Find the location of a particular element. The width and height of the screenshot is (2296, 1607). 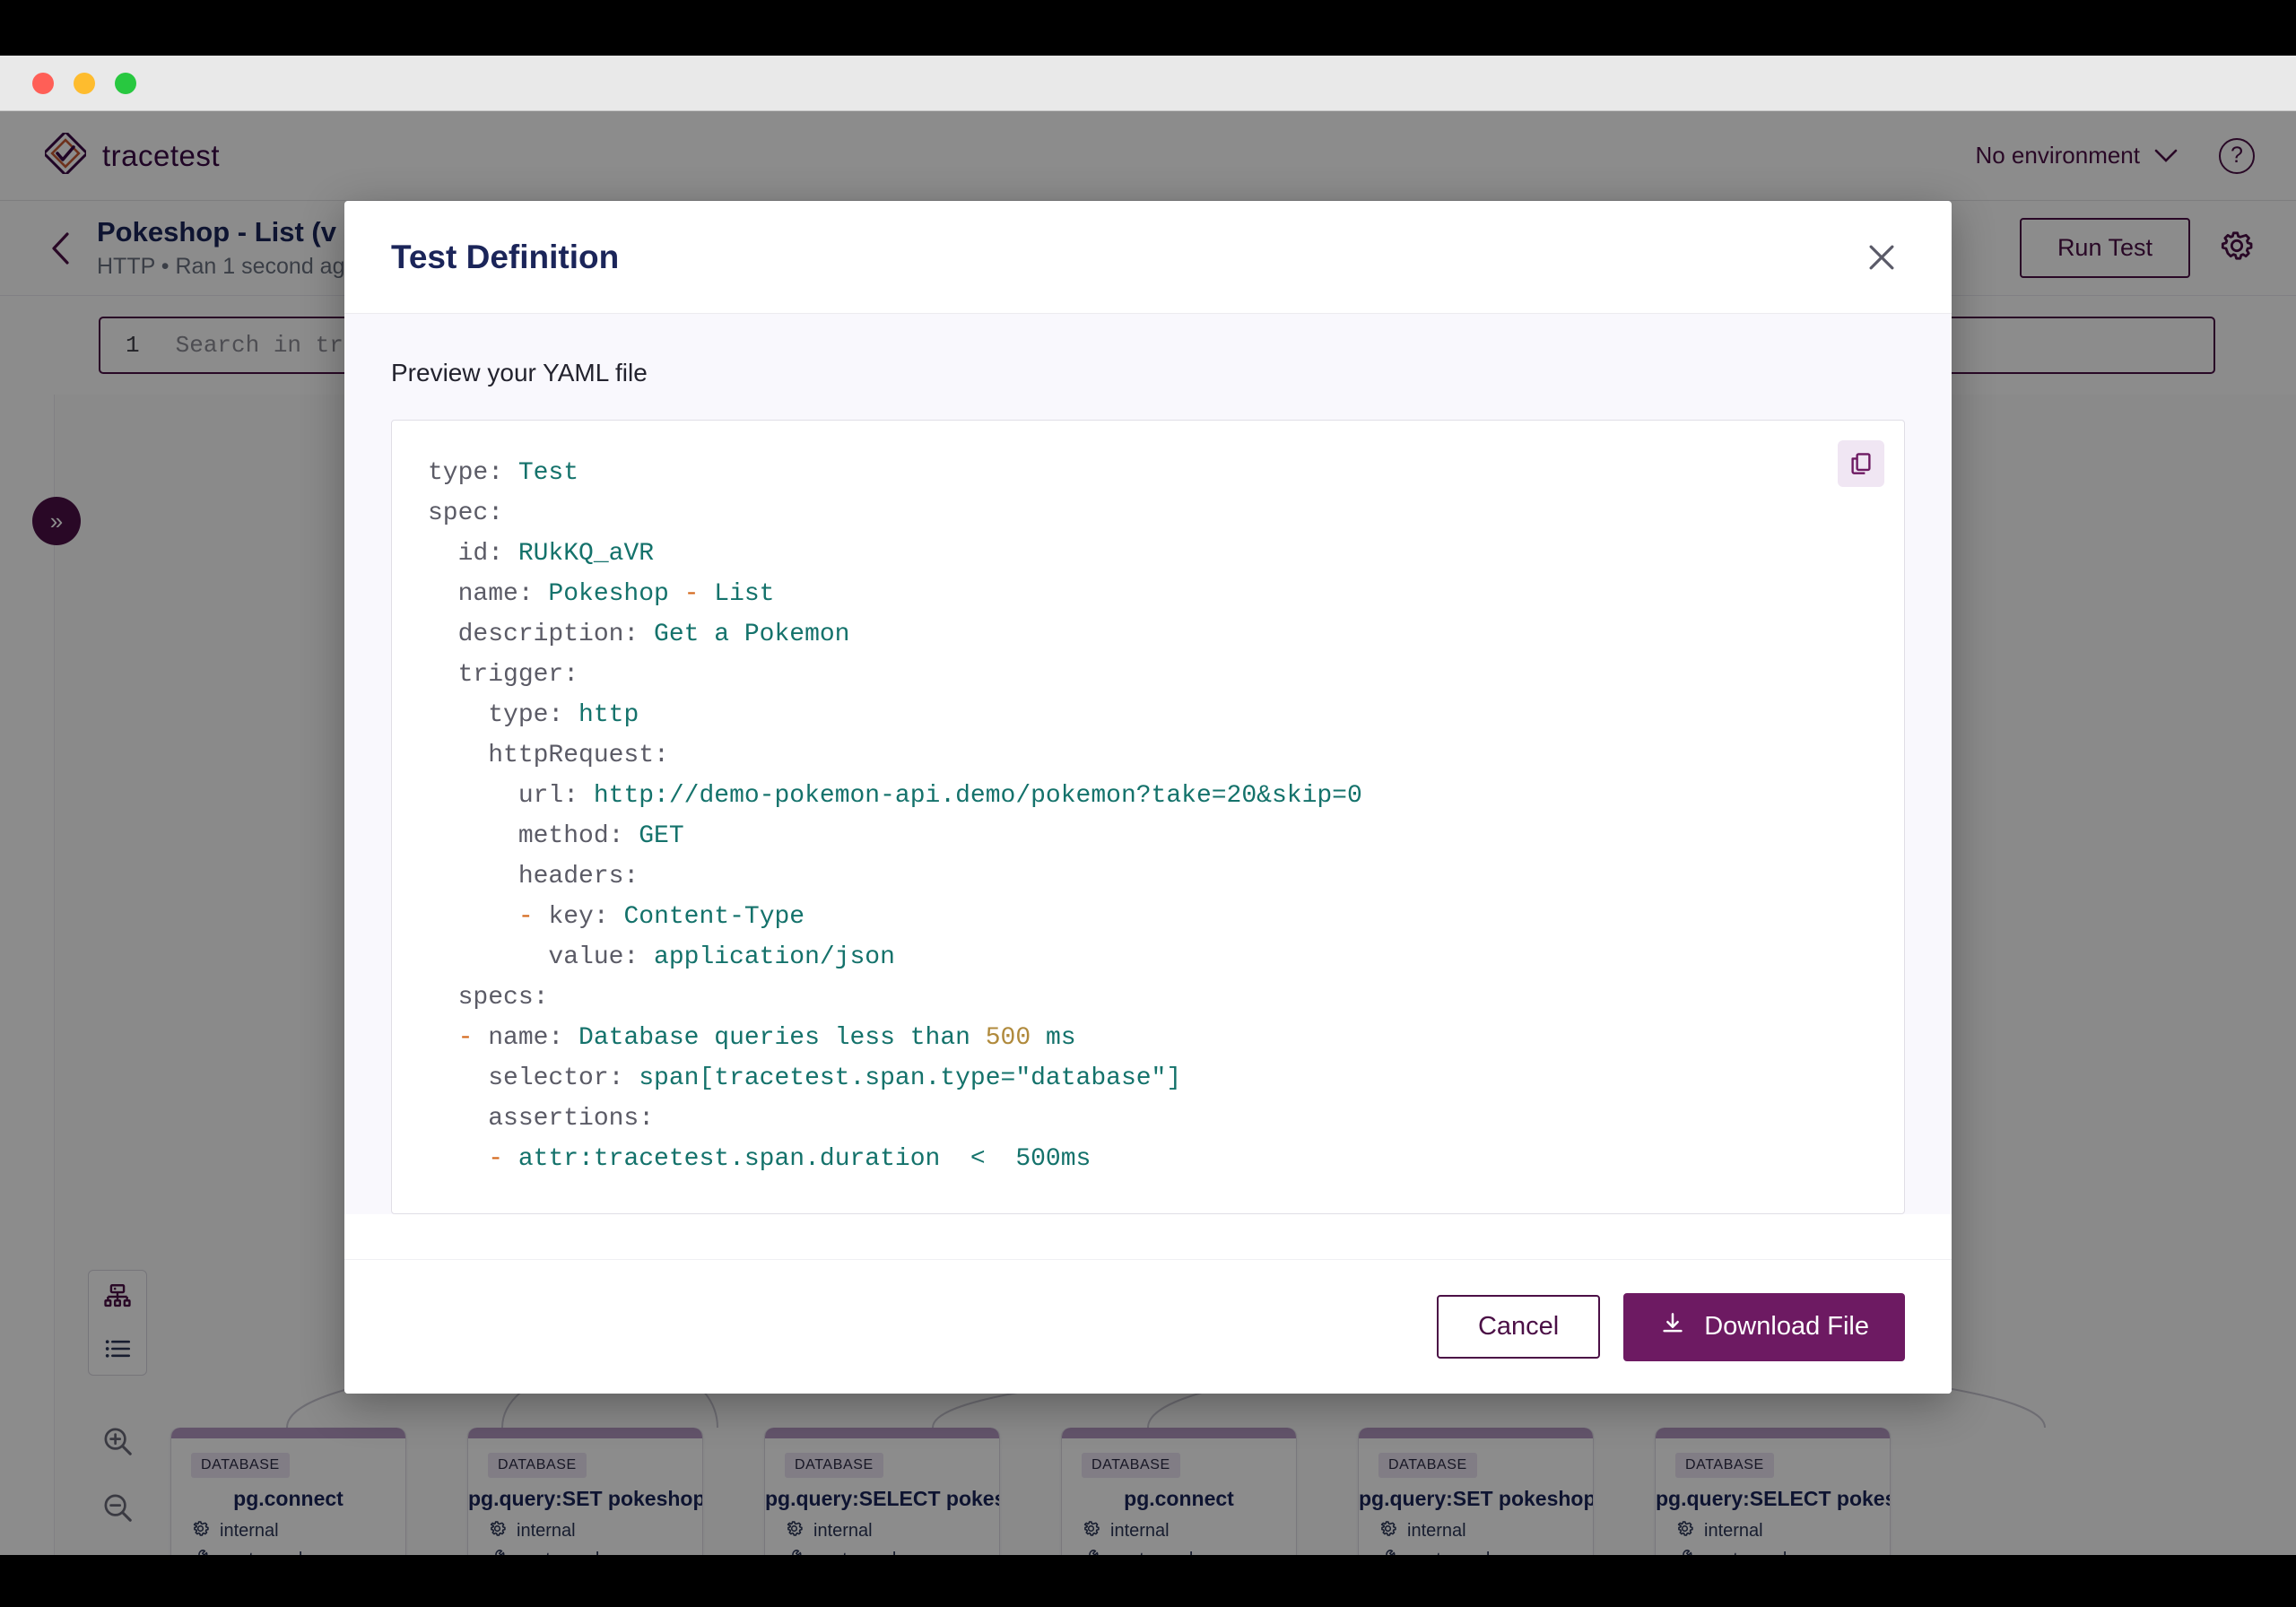

yaml-line: - key: Content-Type is located at coordinates (661, 917).